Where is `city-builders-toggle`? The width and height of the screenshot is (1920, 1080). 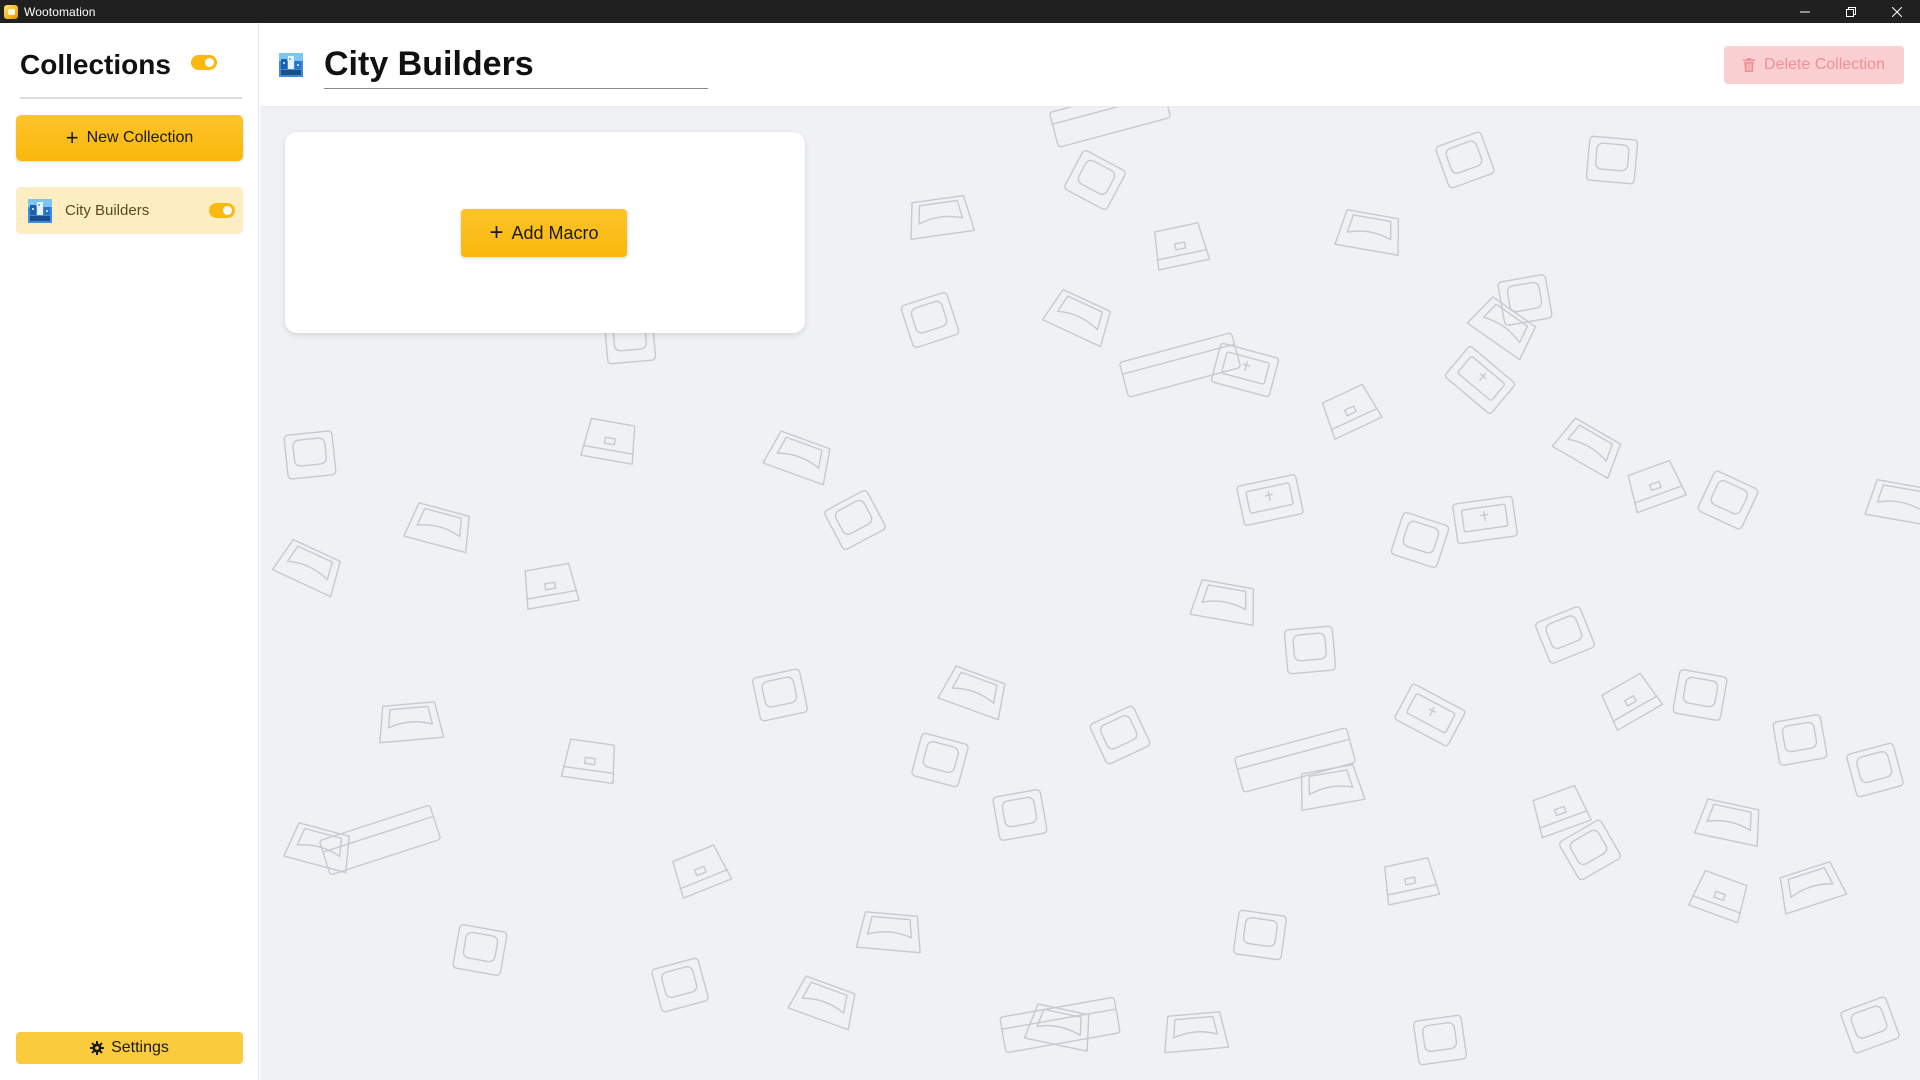
city-builders-toggle is located at coordinates (222, 210).